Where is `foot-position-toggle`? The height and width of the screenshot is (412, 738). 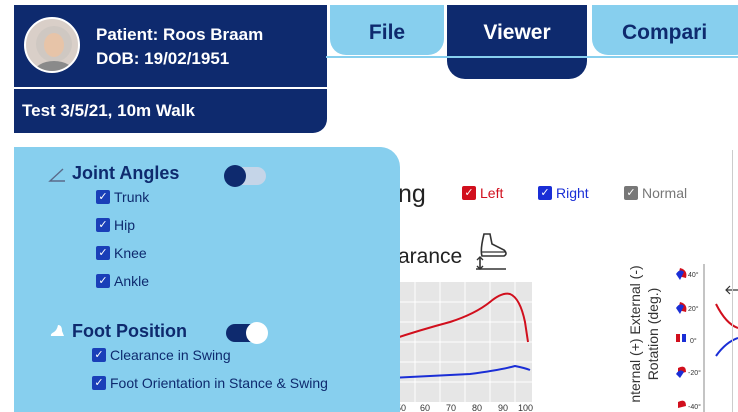
foot-position-toggle is located at coordinates (247, 333).